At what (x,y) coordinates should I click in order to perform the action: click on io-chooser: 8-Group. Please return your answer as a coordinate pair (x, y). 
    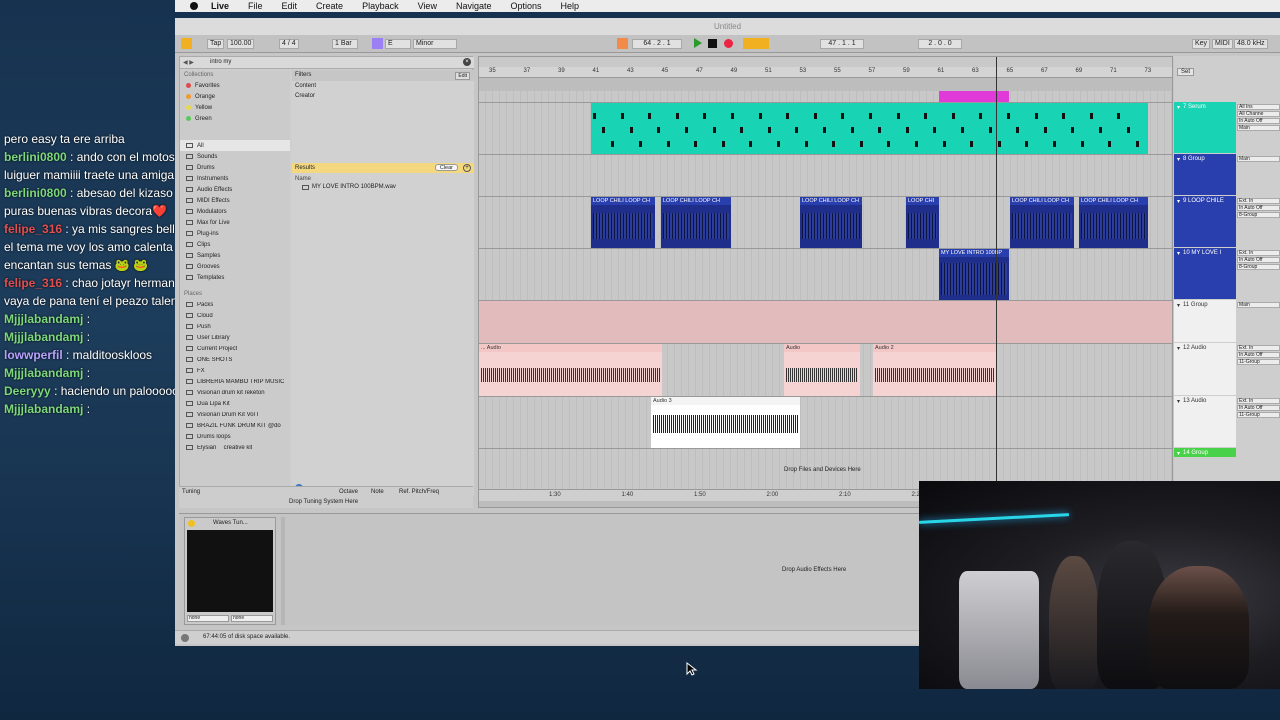
    Looking at the image, I should click on (1258, 267).